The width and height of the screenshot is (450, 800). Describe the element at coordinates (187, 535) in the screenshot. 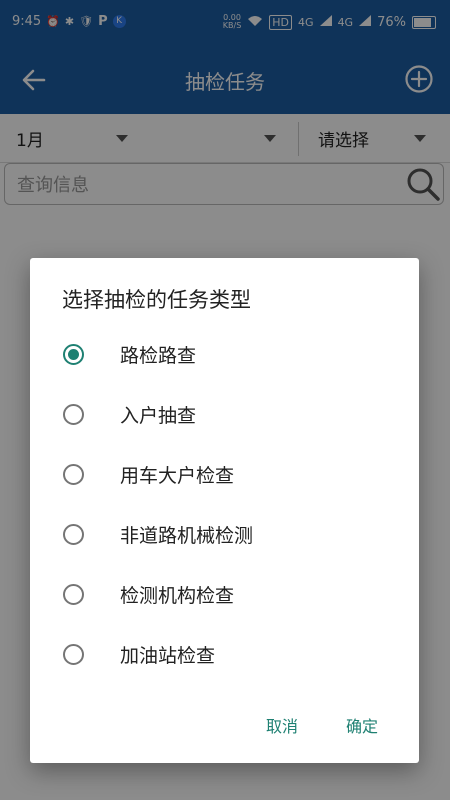

I see `option-label: 非道路机械检测` at that location.